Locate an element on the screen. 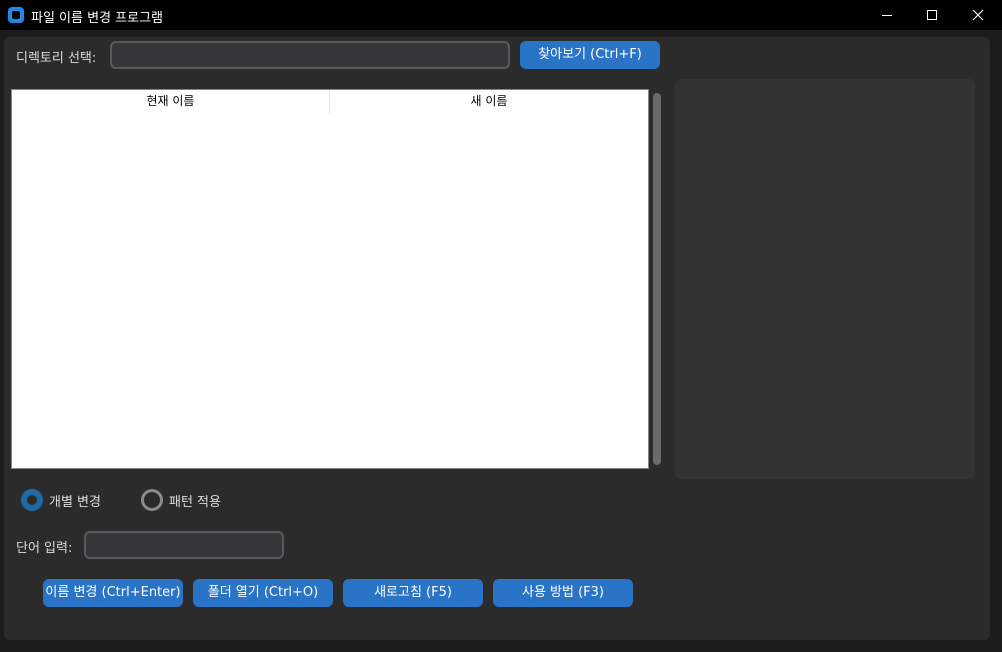  open-folder-button: 폴더 열기 (Ctrl+O) is located at coordinates (263, 593).